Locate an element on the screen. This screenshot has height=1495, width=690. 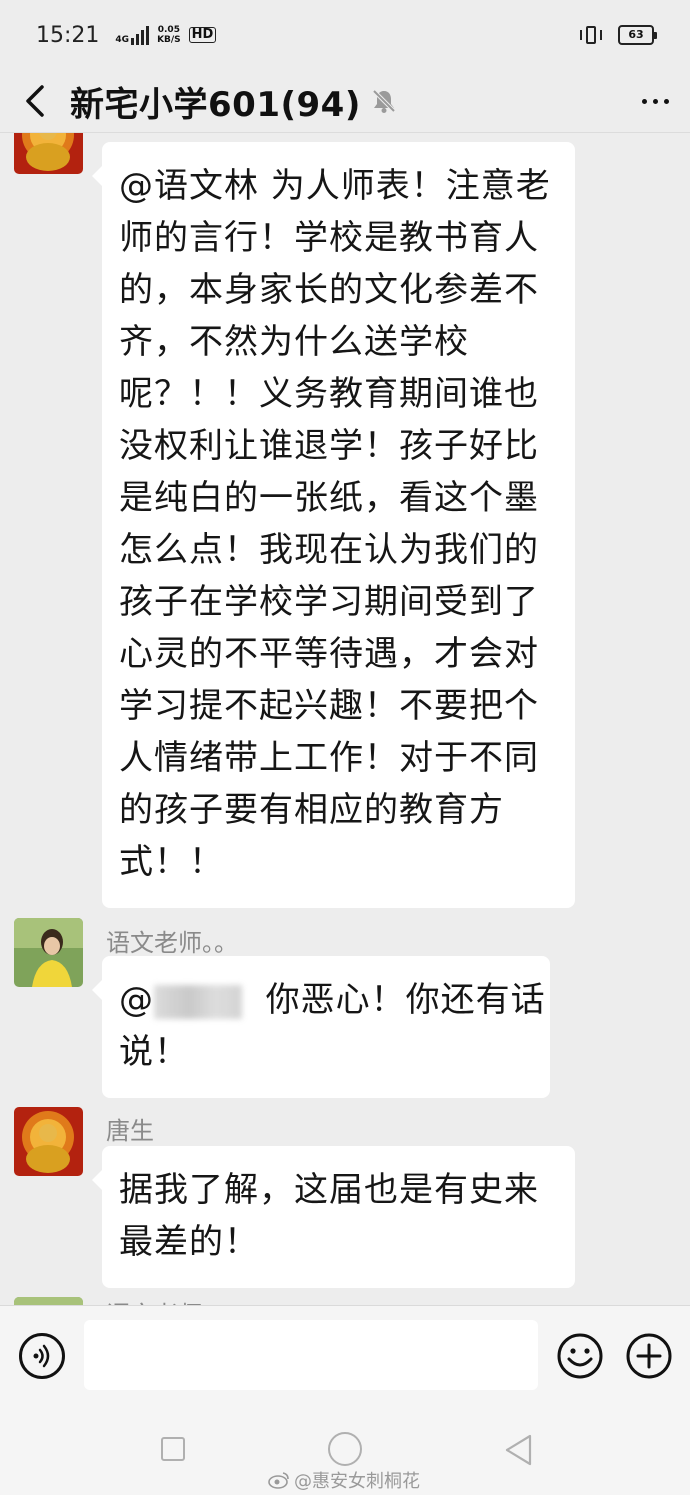
chat-header: 新宅小学601(94) is located at coordinates (345, 101).